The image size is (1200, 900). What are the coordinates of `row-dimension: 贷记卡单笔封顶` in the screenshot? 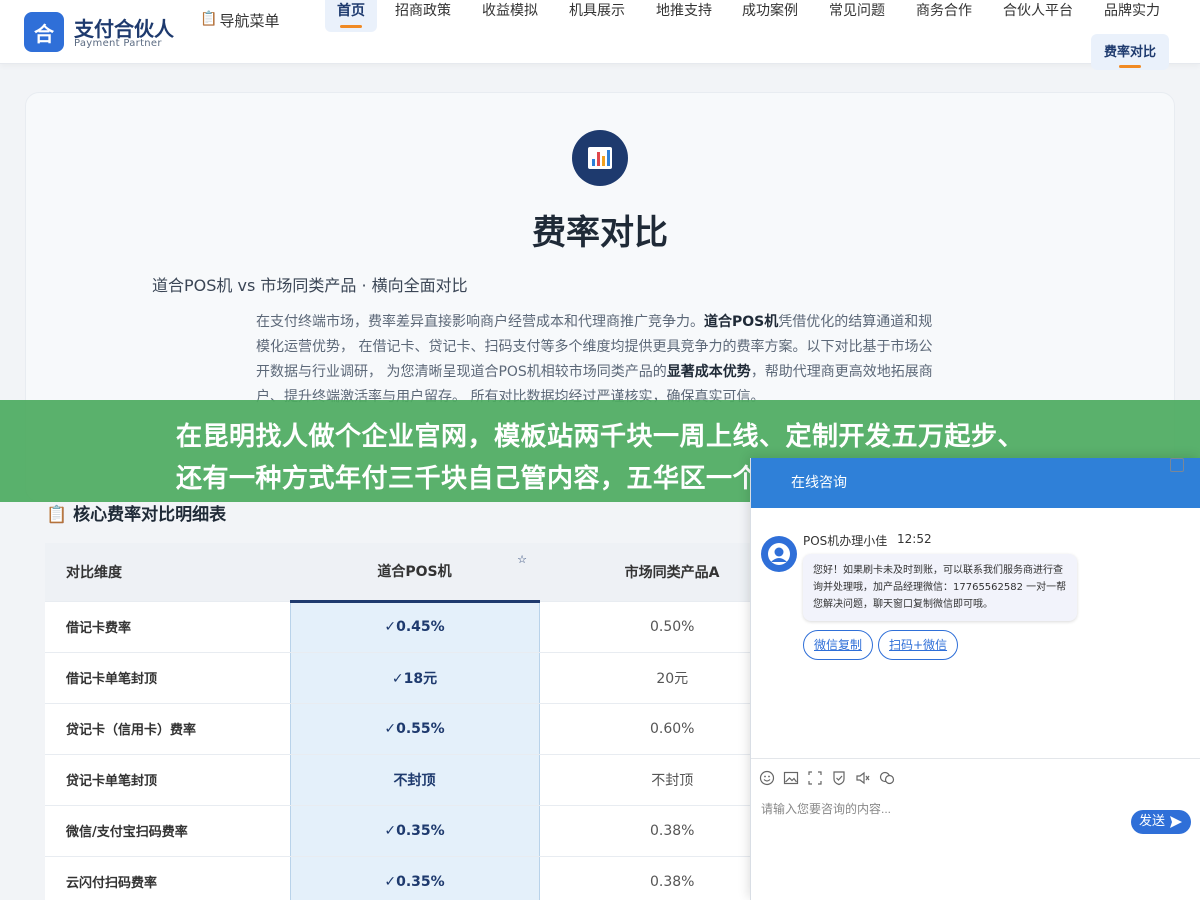 It's located at (167, 780).